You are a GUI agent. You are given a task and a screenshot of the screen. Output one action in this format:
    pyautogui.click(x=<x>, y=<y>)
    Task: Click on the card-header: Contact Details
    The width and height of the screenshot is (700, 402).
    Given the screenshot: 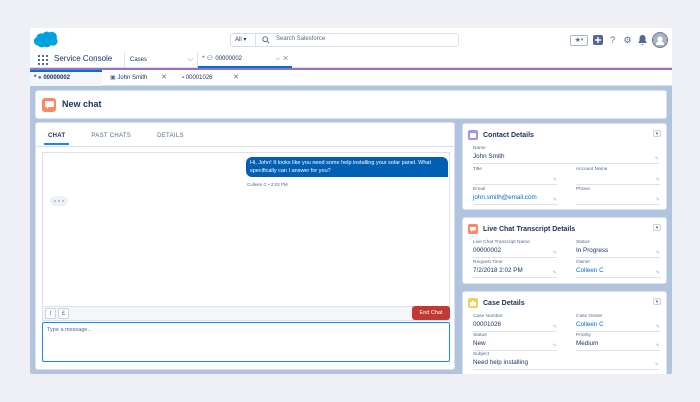 What is the action you would take?
    pyautogui.click(x=501, y=135)
    